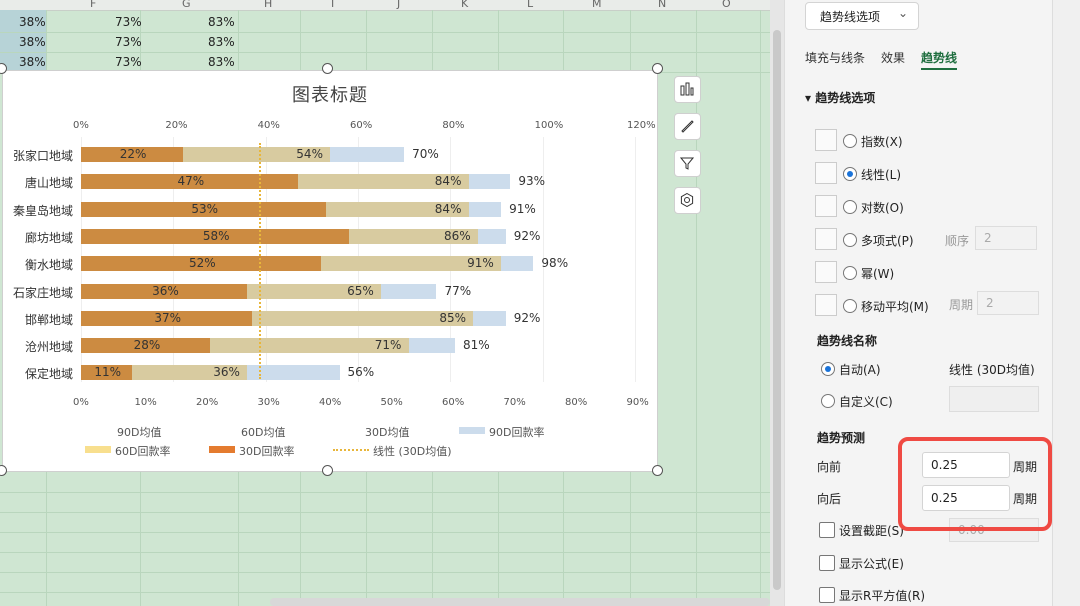 The width and height of the screenshot is (1080, 606). What do you see at coordinates (516, 432) in the screenshot?
I see `legend-item: 90D回款率` at bounding box center [516, 432].